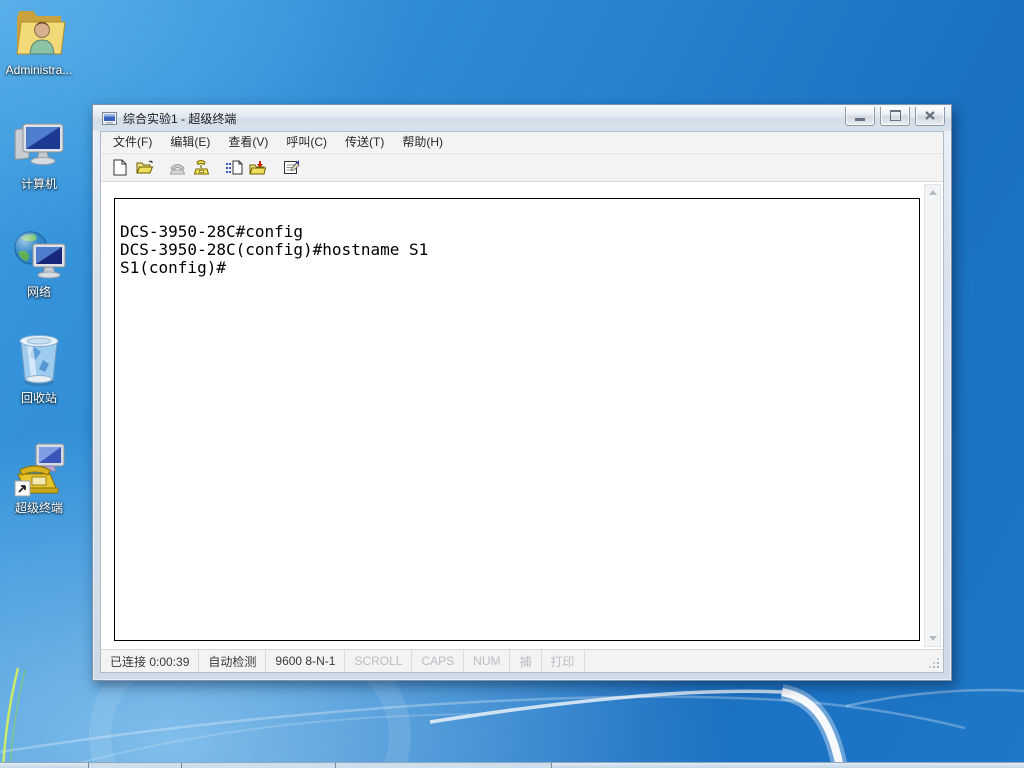  Describe the element at coordinates (38, 508) in the screenshot. I see `desktop-icon-label: 超级终端` at that location.